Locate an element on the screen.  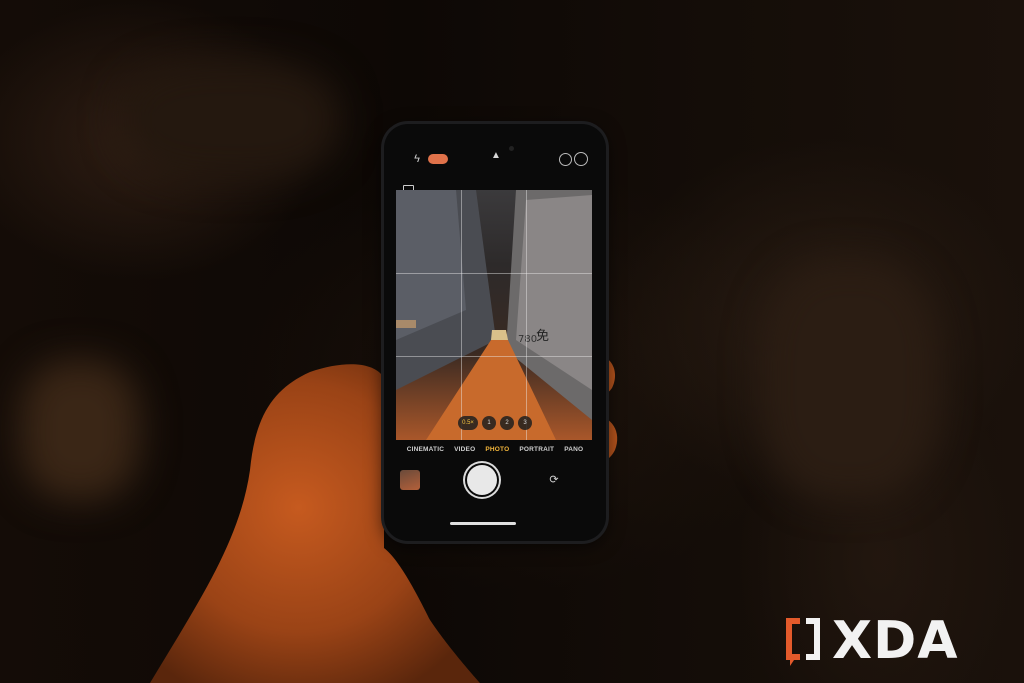
mode-video: VIDEO is located at coordinates (464, 453).